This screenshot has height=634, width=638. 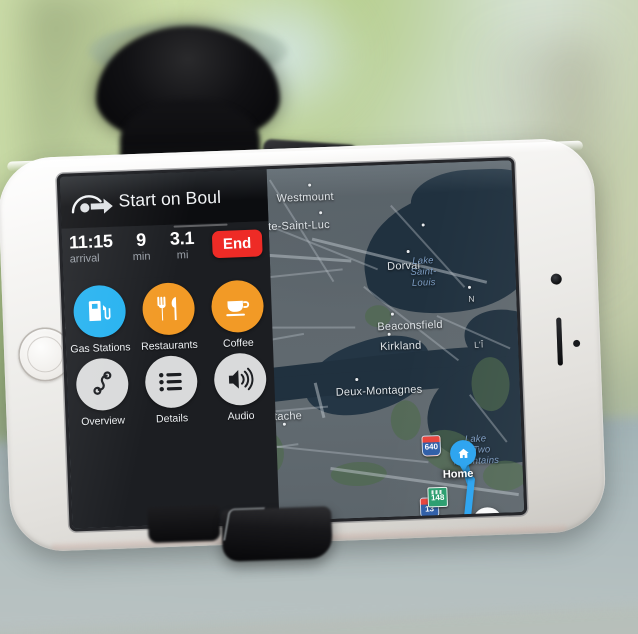 I want to click on eta-duration-unit: min, so click(x=141, y=257).